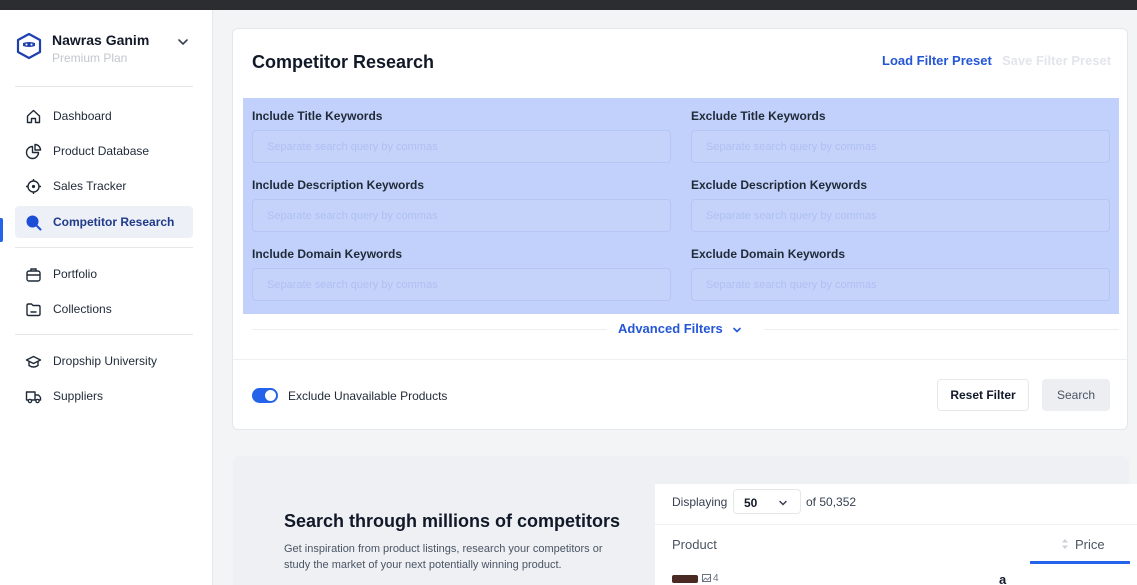  Describe the element at coordinates (29, 46) in the screenshot. I see `ninja-logo-icon` at that location.